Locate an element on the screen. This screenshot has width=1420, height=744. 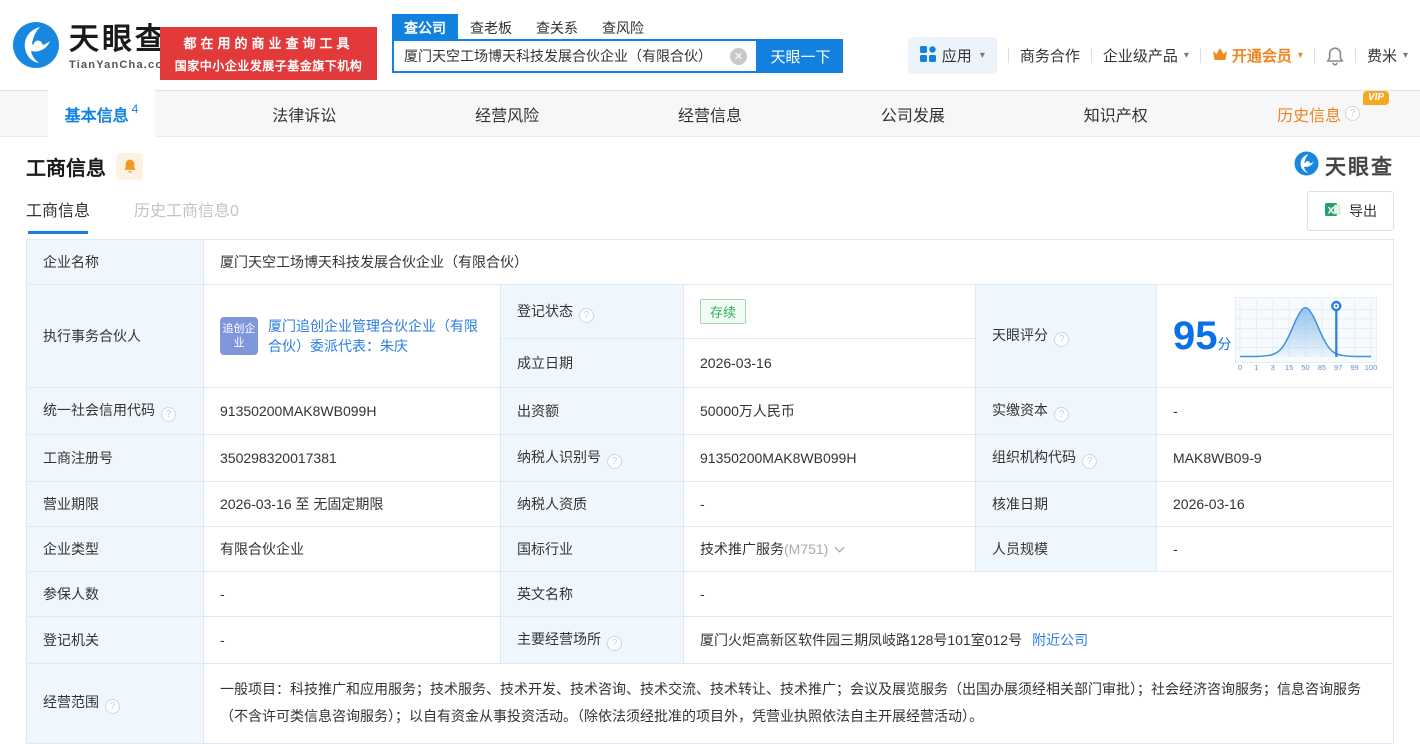
credit-code-label: 统一社会信用代码 is located at coordinates (99, 410).